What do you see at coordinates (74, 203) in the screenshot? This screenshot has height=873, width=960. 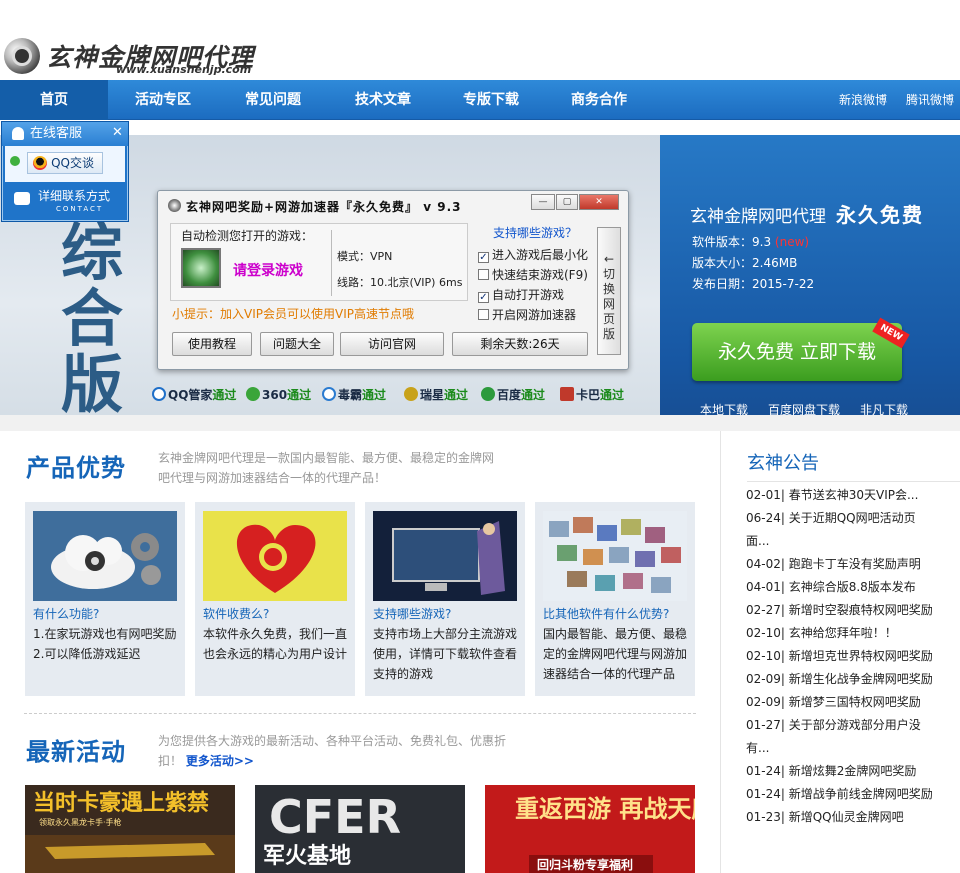 I see `contact-details-link: 详细联系方式 CONTACT` at bounding box center [74, 203].